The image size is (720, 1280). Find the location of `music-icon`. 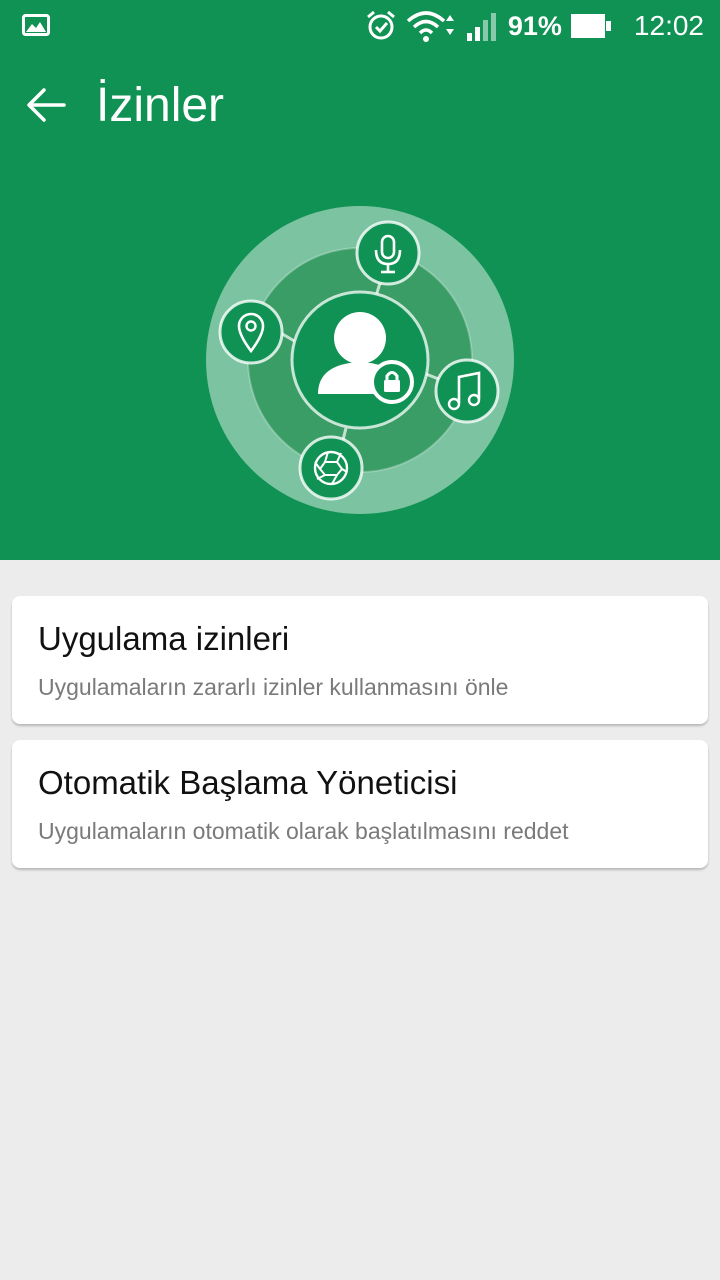

music-icon is located at coordinates (467, 391).